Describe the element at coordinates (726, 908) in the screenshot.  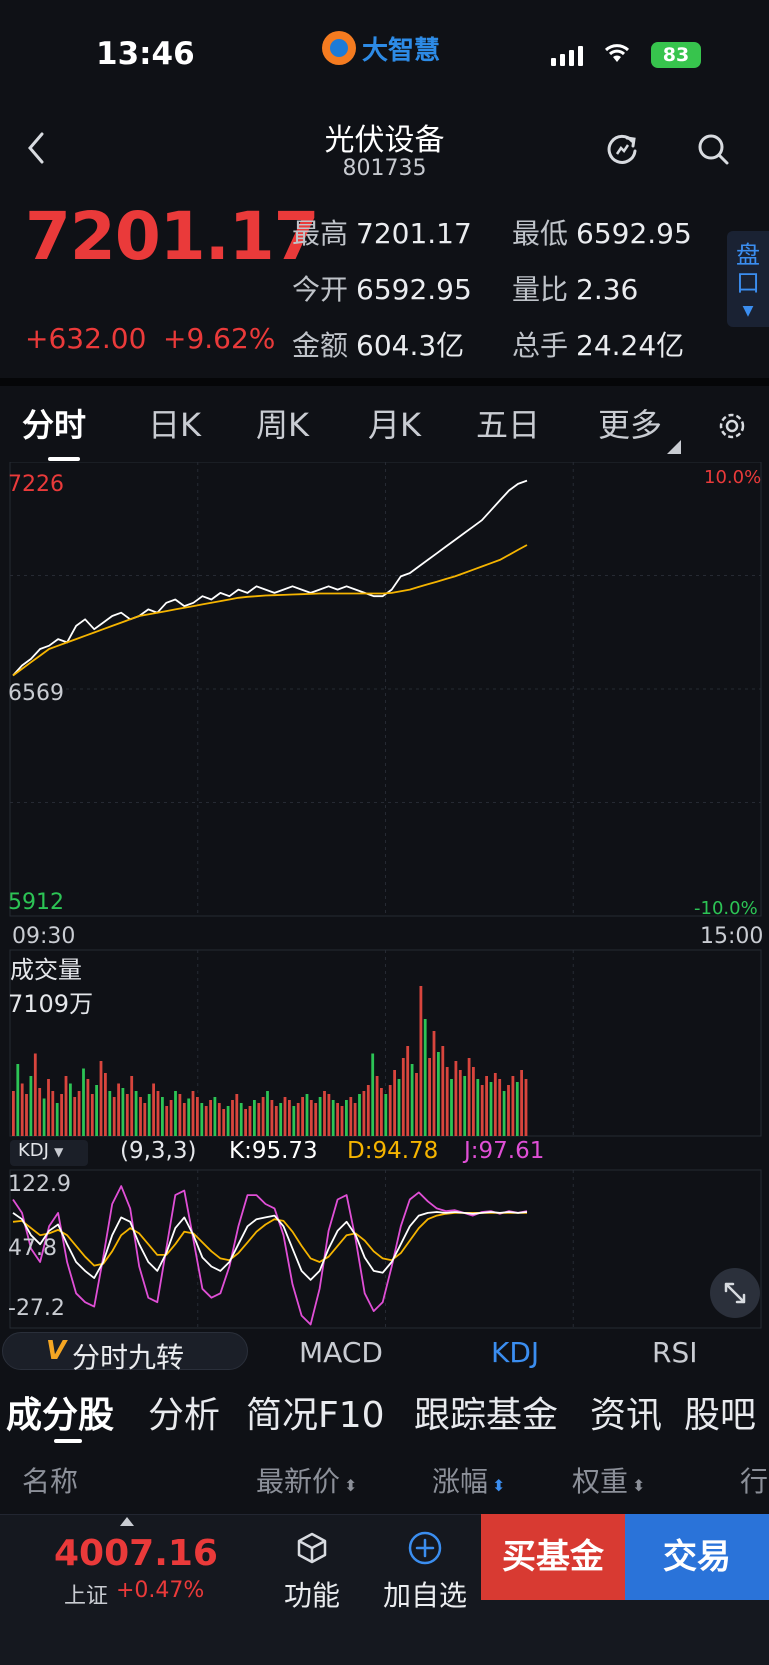
I see `pct-axis-bottom: -10.0%` at that location.